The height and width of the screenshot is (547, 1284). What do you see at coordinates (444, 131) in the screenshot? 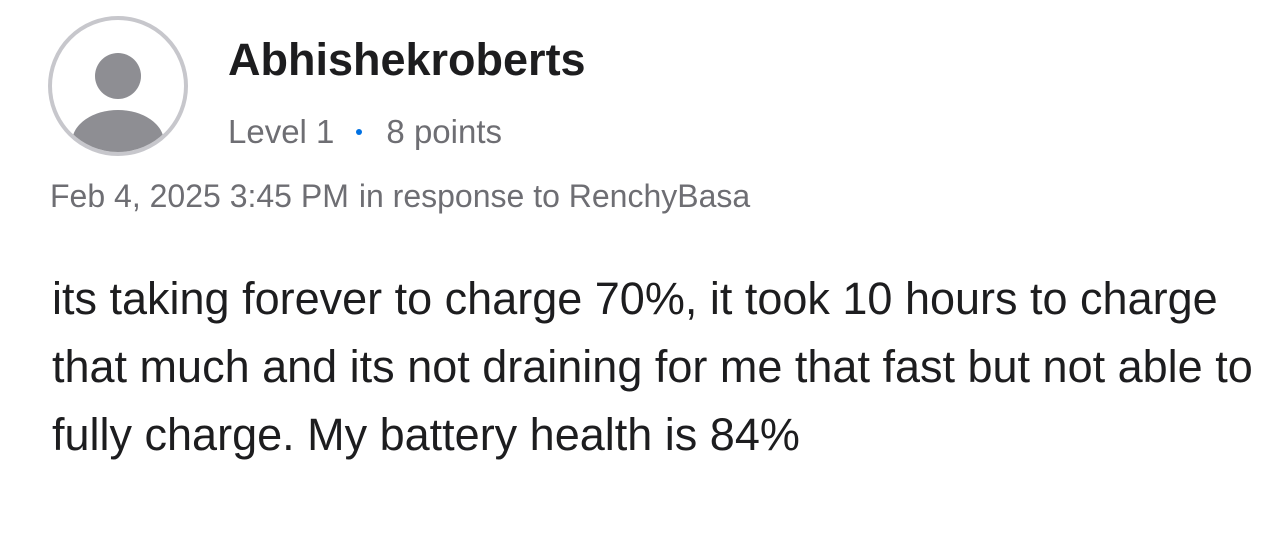
I see `author-points: 8 points` at bounding box center [444, 131].